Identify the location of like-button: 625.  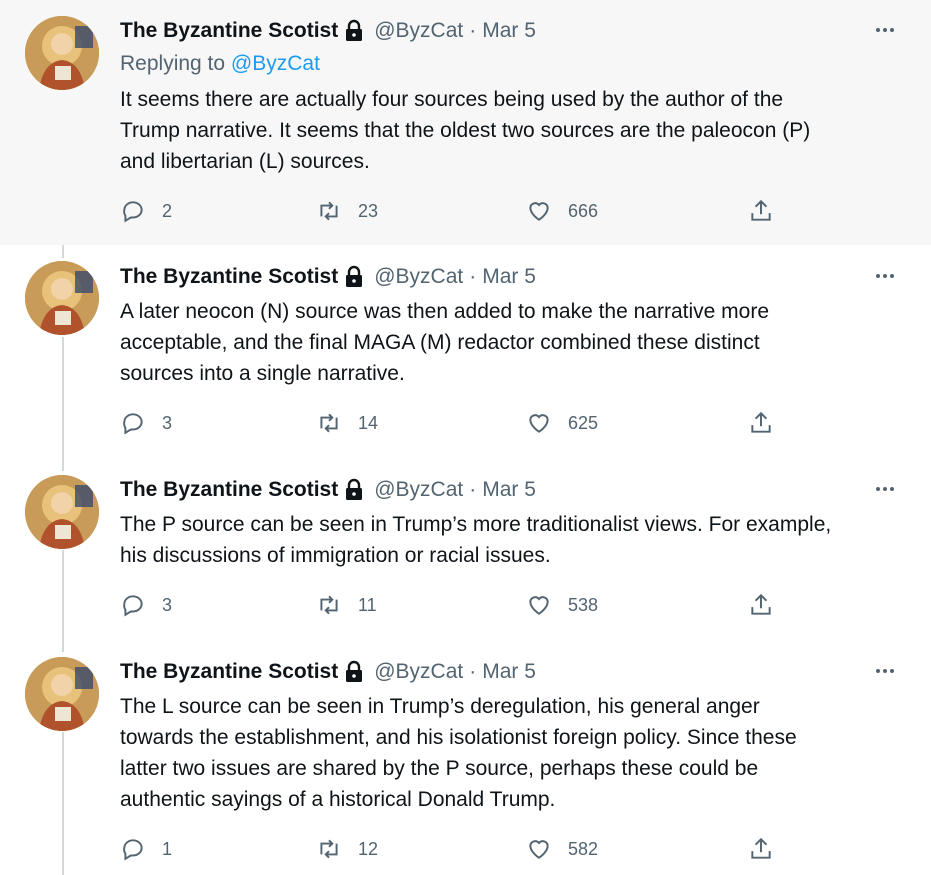
(562, 423).